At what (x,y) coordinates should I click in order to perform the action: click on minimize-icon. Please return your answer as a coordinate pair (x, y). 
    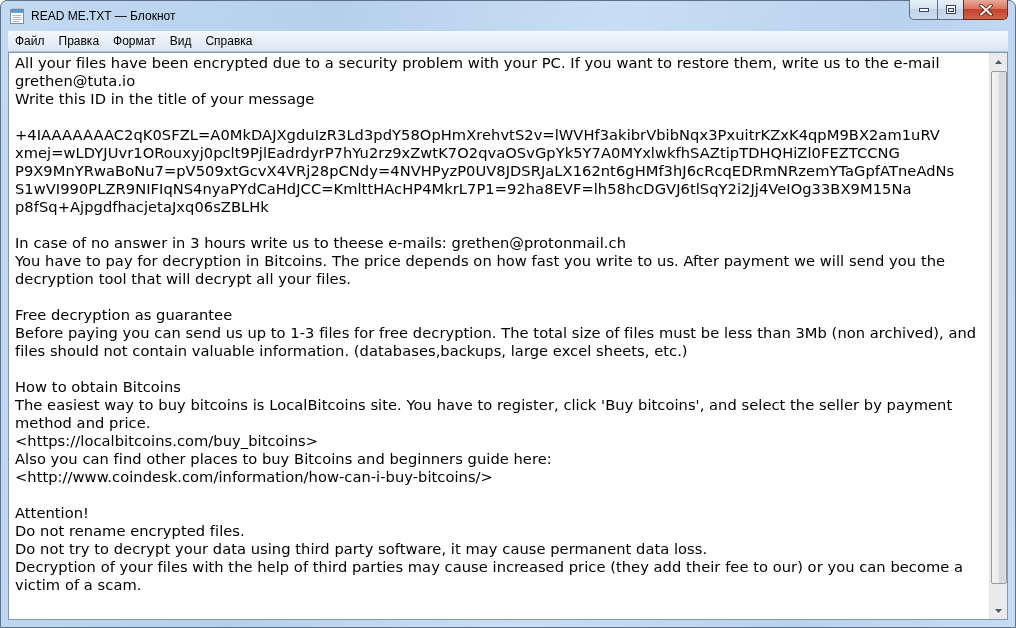
    Looking at the image, I should click on (923, 9).